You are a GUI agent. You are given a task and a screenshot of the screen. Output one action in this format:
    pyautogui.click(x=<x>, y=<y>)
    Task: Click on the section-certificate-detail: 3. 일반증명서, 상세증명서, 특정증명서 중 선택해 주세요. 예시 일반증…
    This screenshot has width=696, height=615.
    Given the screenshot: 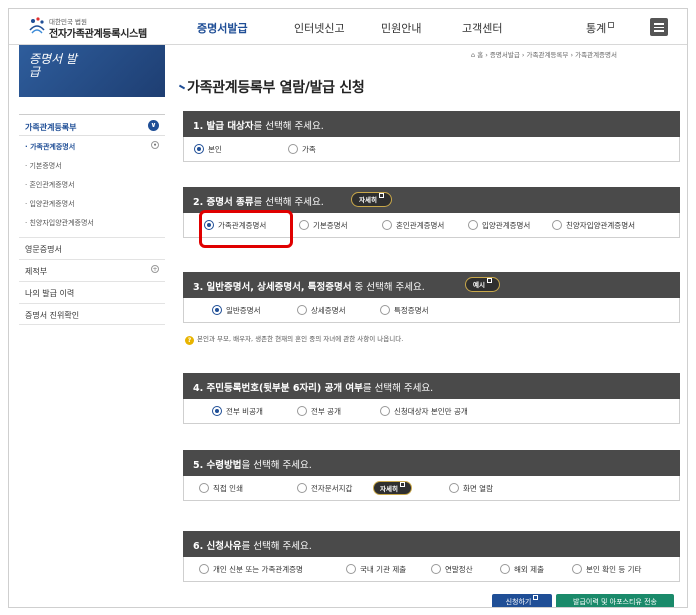 What is the action you would take?
    pyautogui.click(x=431, y=297)
    